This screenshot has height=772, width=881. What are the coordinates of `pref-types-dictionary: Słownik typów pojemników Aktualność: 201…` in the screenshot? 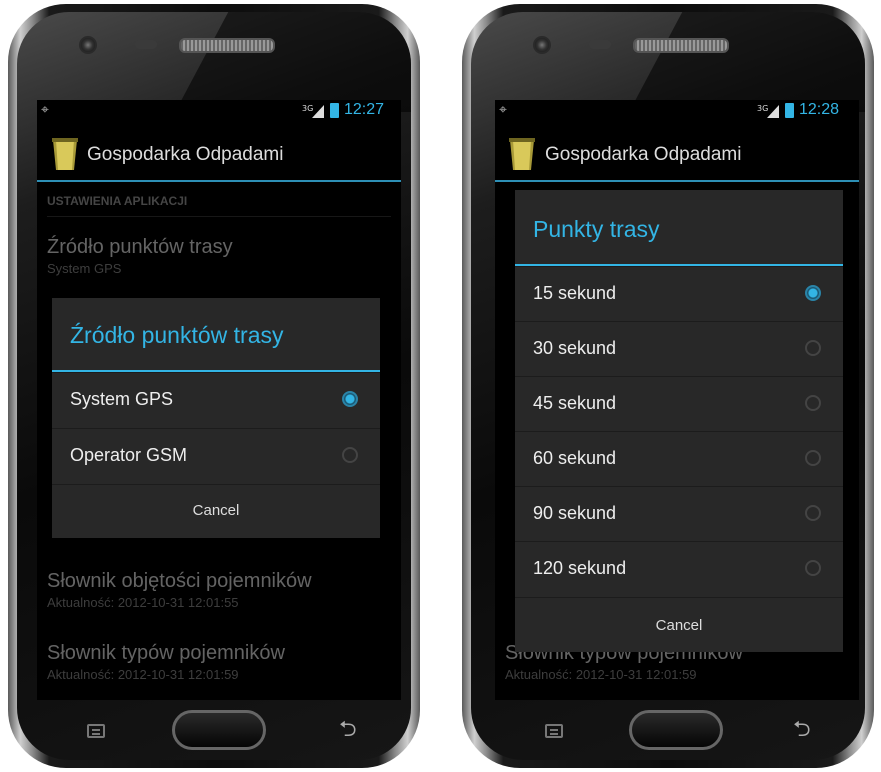 It's located at (219, 662).